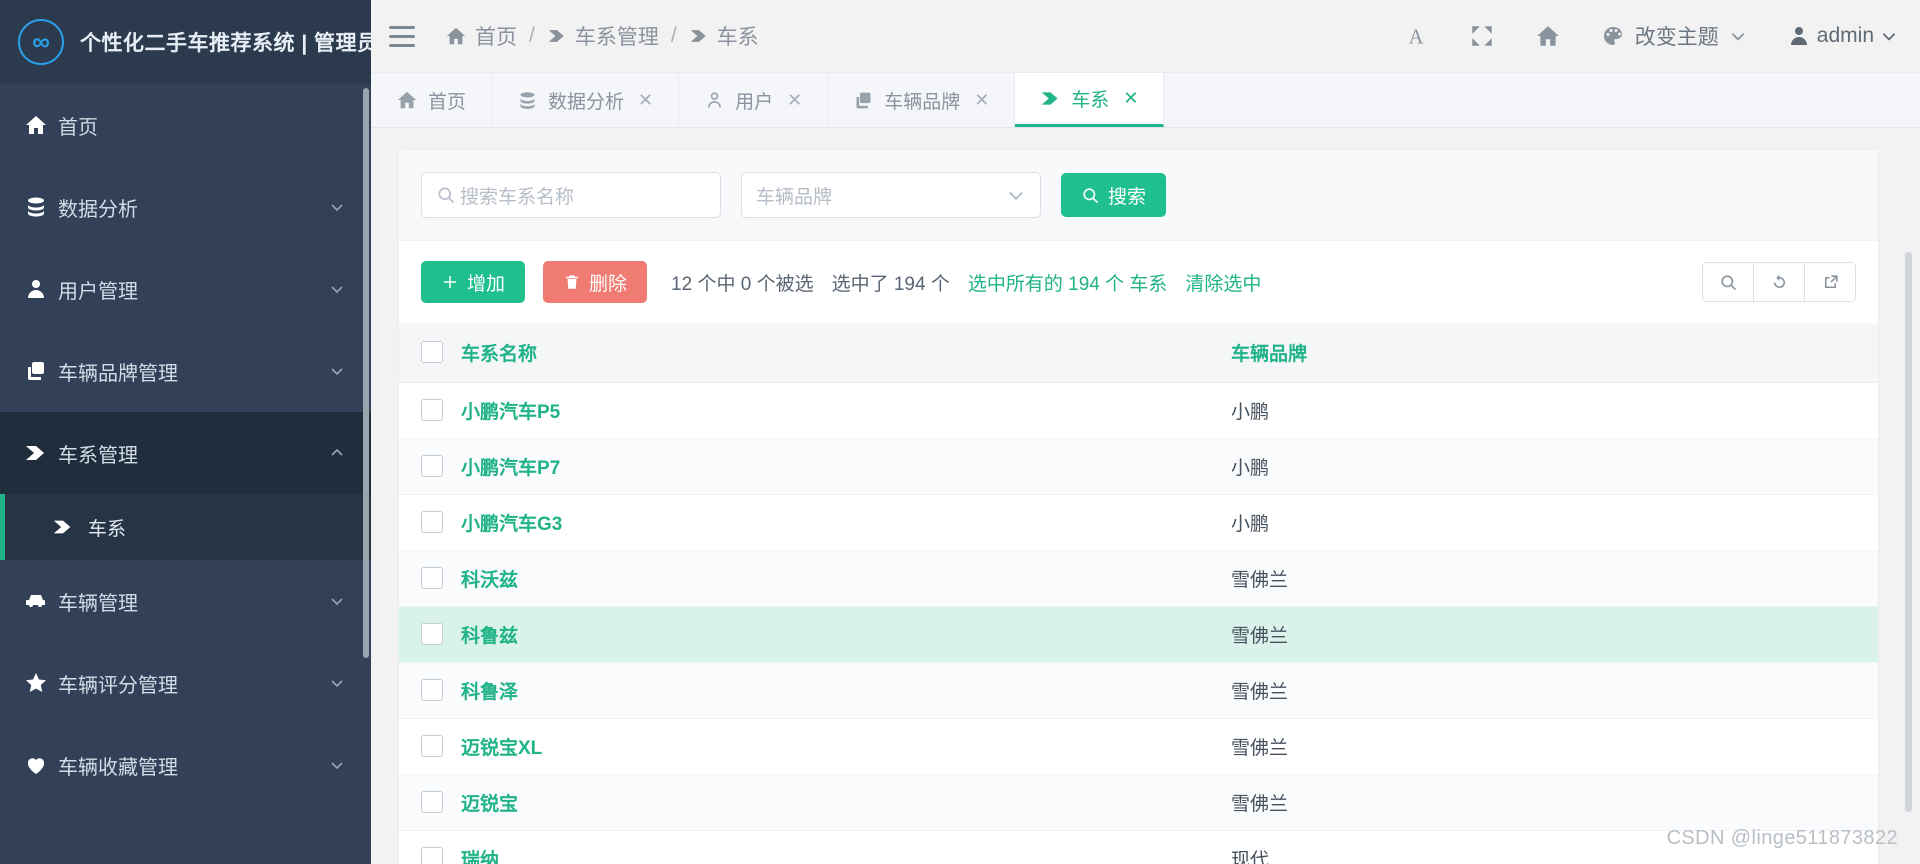  Describe the element at coordinates (1138, 410) in the screenshot. I see `table-row: 小鹏汽车P5 小鹏` at that location.